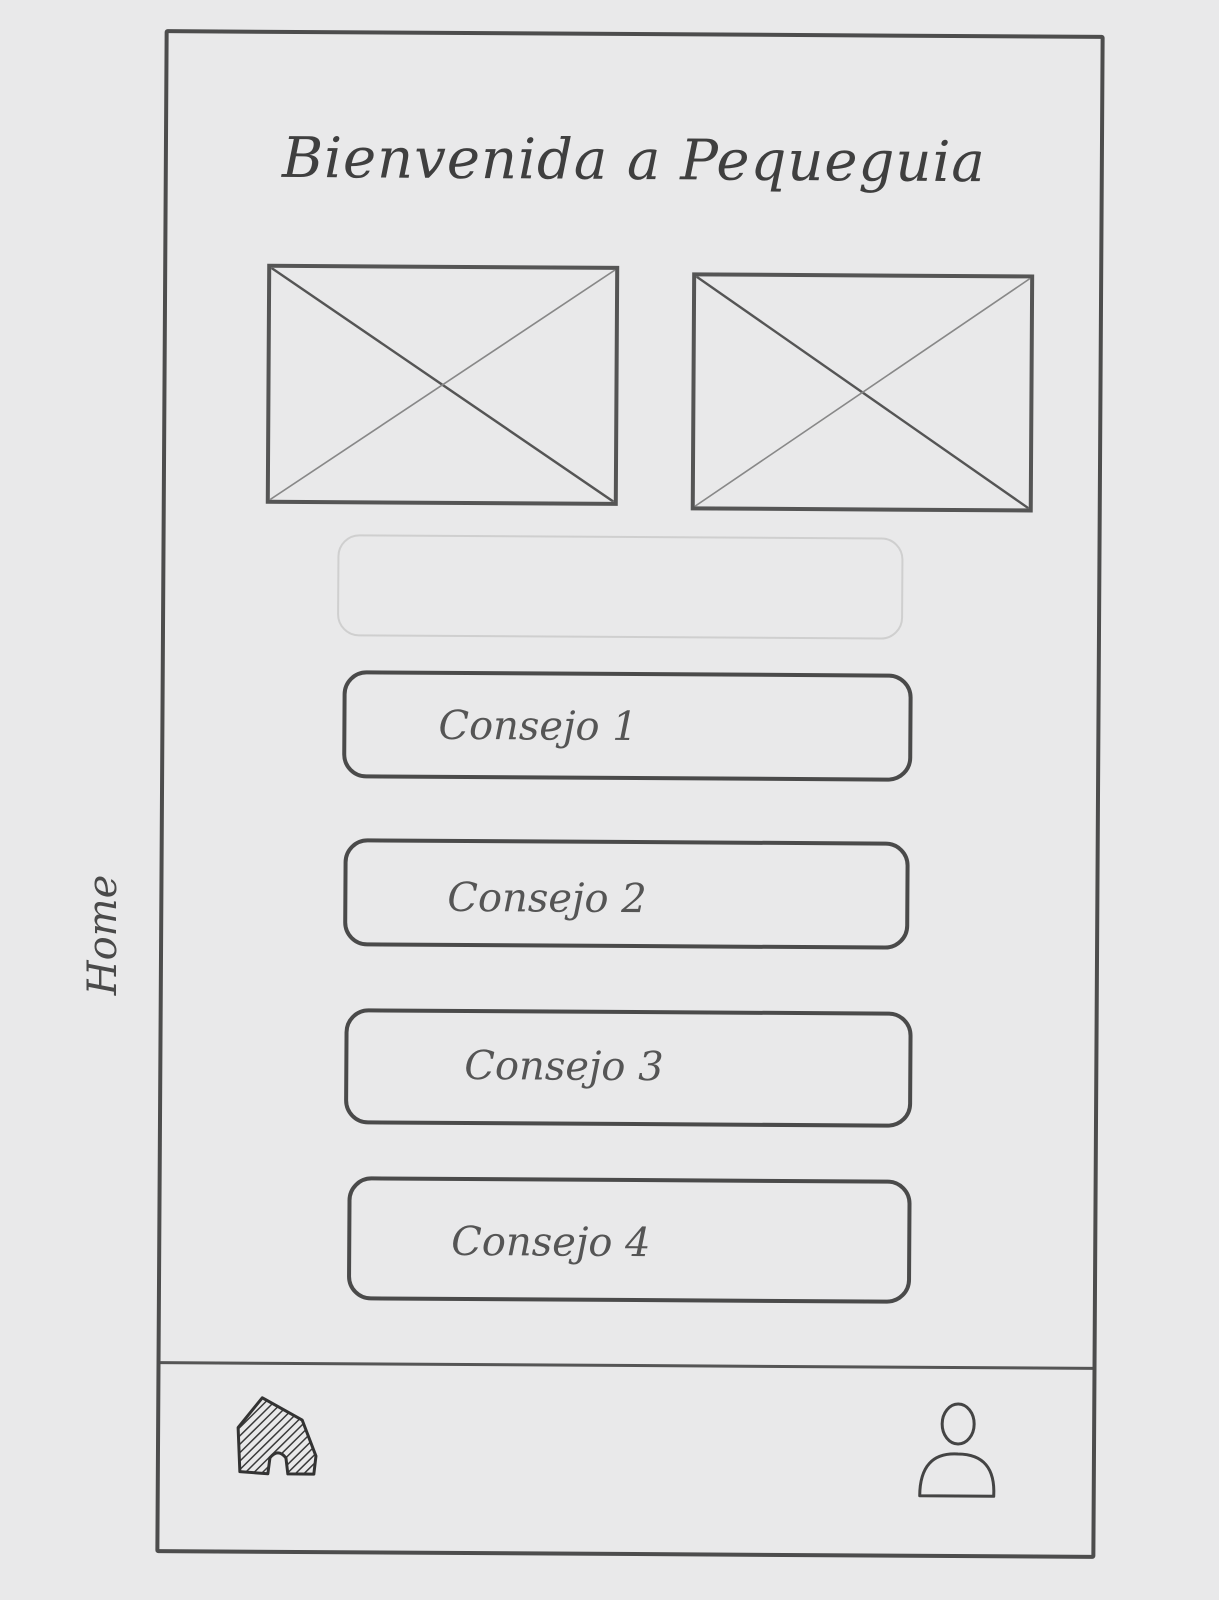  I want to click on bottom-nav-divider, so click(626, 1365).